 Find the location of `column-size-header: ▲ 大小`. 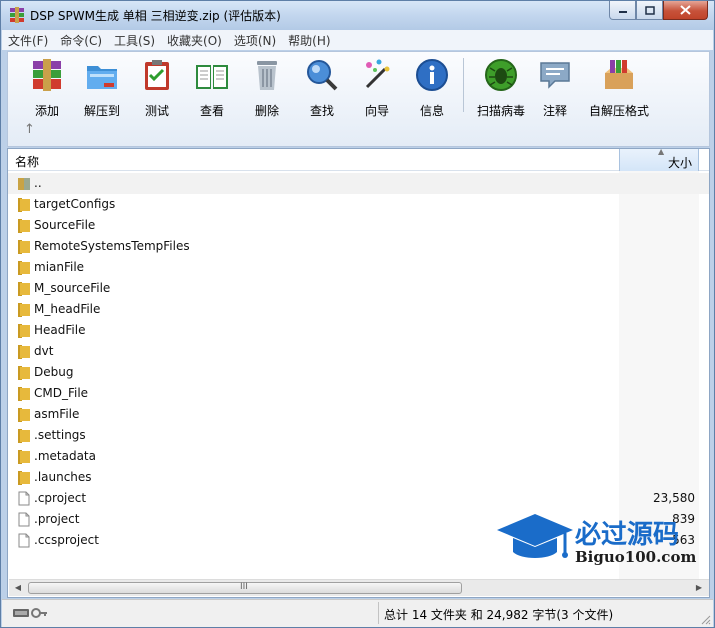

column-size-header: ▲ 大小 is located at coordinates (659, 160).